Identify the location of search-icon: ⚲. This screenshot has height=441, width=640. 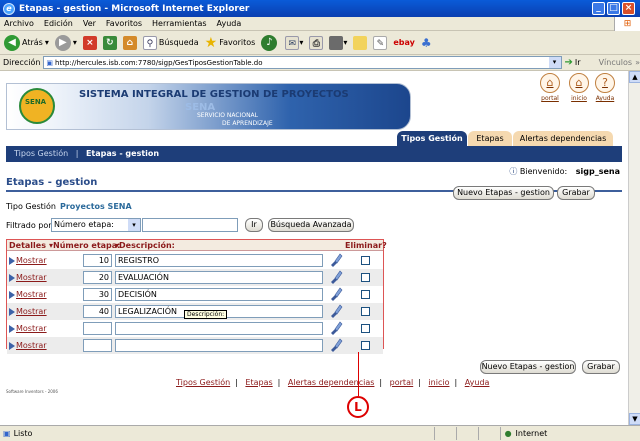
(149, 42).